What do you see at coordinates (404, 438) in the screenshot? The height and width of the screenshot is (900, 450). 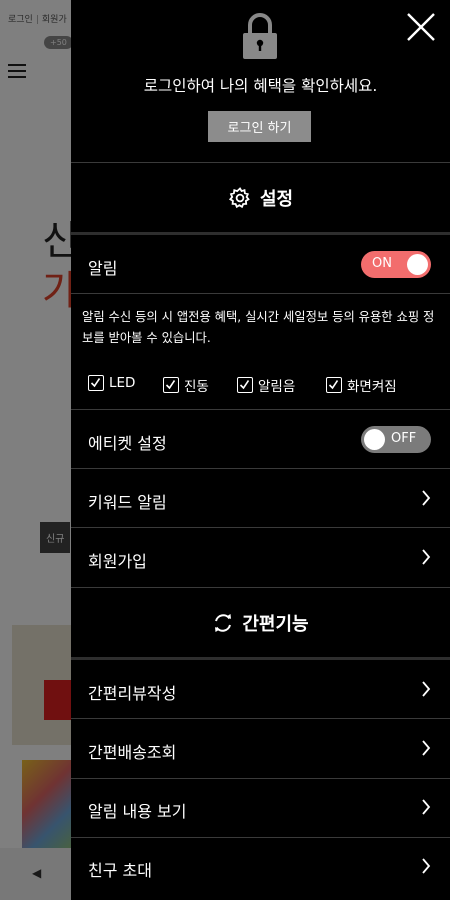 I see `toggle-state-label: OFF` at bounding box center [404, 438].